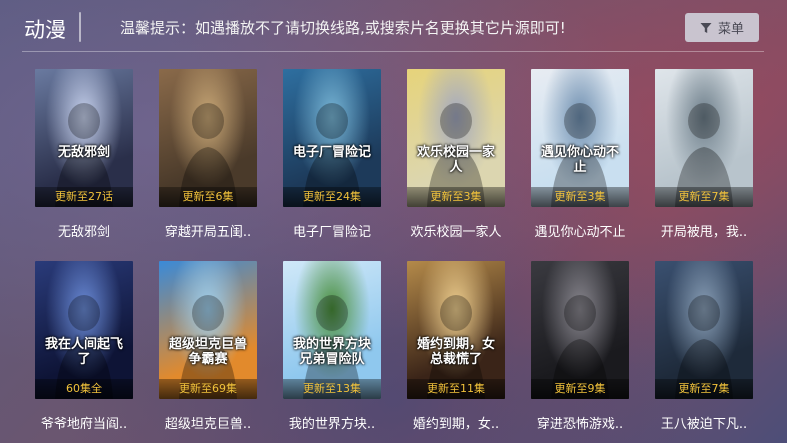  Describe the element at coordinates (455, 160) in the screenshot. I see `poster-title-text: 欢乐校园一家人` at that location.